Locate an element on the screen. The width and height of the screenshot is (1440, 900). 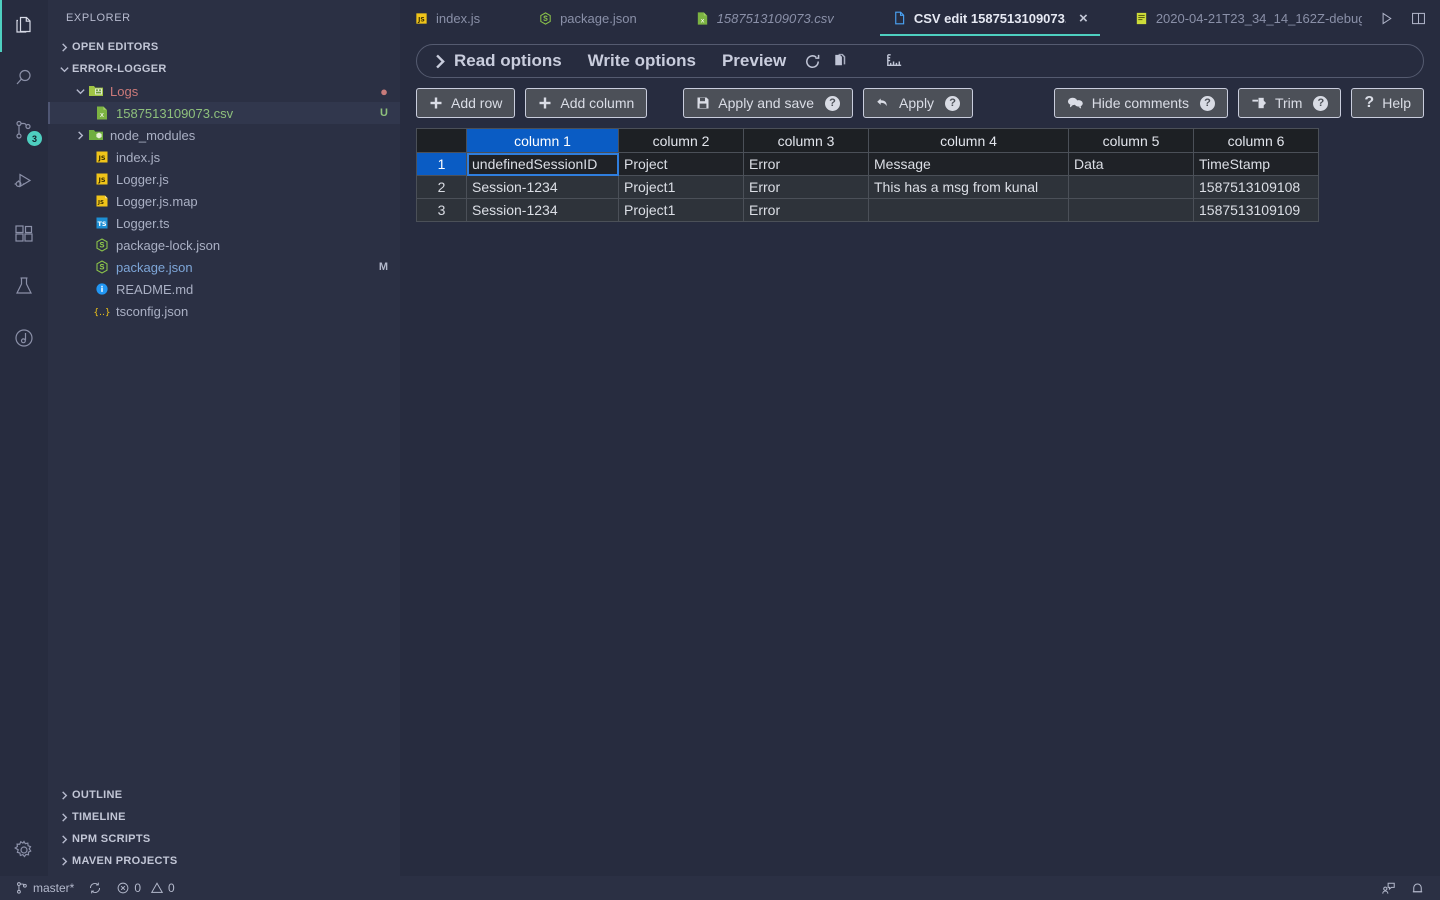
split-editor-icon is located at coordinates (1419, 18).